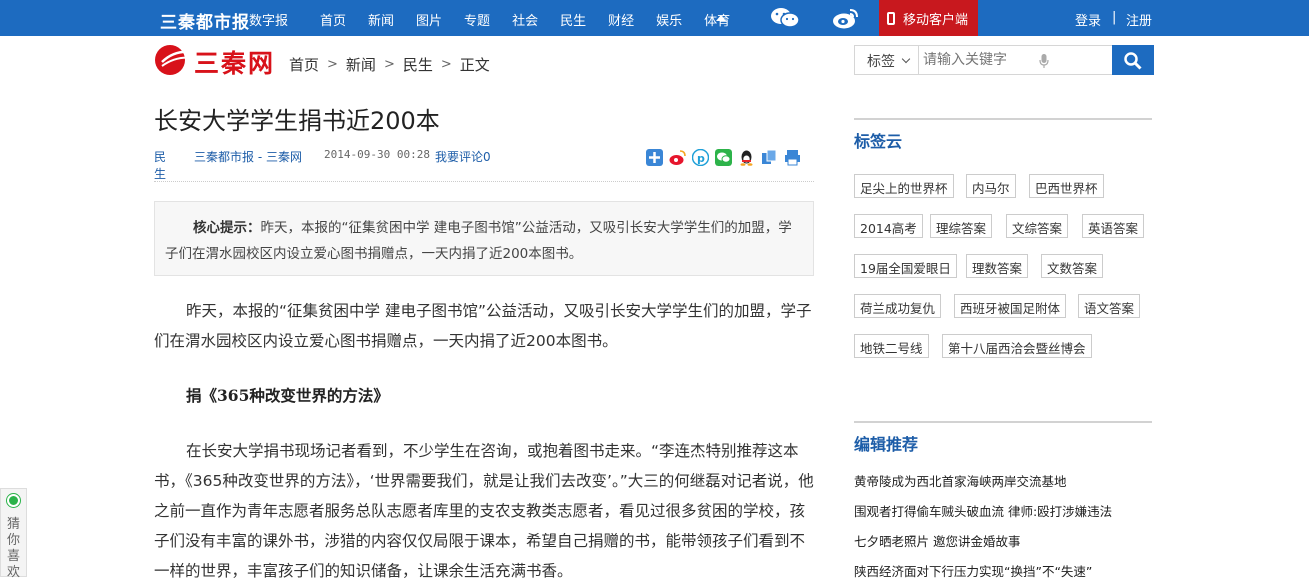 Image resolution: width=1309 pixels, height=586 pixels. Describe the element at coordinates (906, 59) in the screenshot. I see `chevron-down-icon` at that location.